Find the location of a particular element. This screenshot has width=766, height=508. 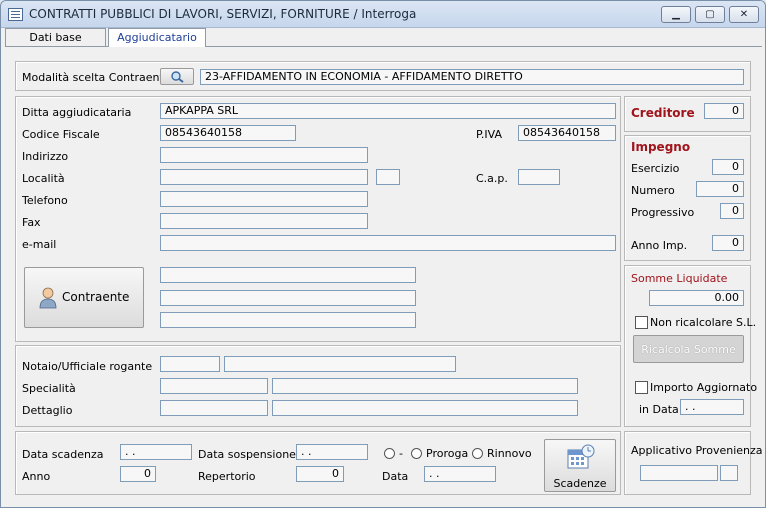

ditta-label: Ditta aggiudicataria is located at coordinates (77, 112).